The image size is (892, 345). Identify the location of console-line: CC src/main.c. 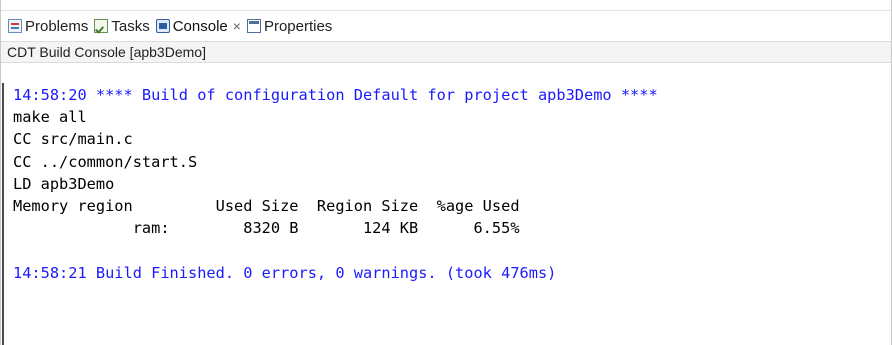
(73, 139).